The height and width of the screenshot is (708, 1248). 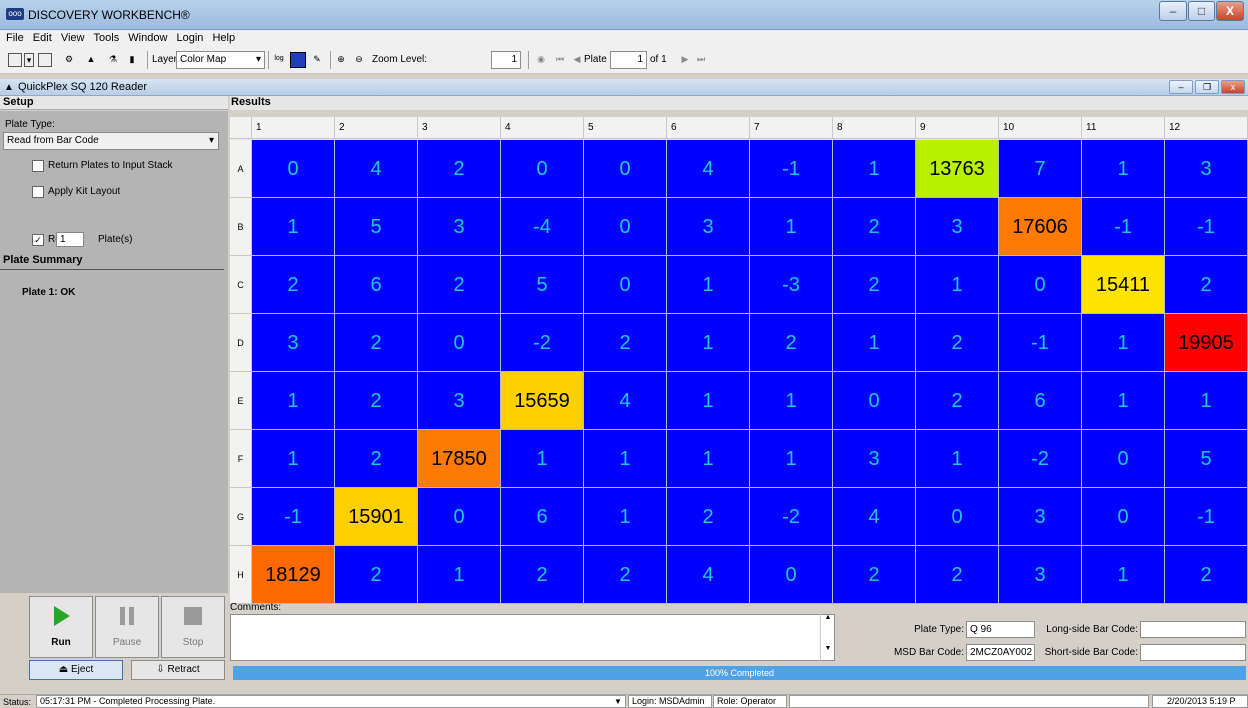 What do you see at coordinates (1040, 343) in the screenshot?
I see `well-D10: -1` at bounding box center [1040, 343].